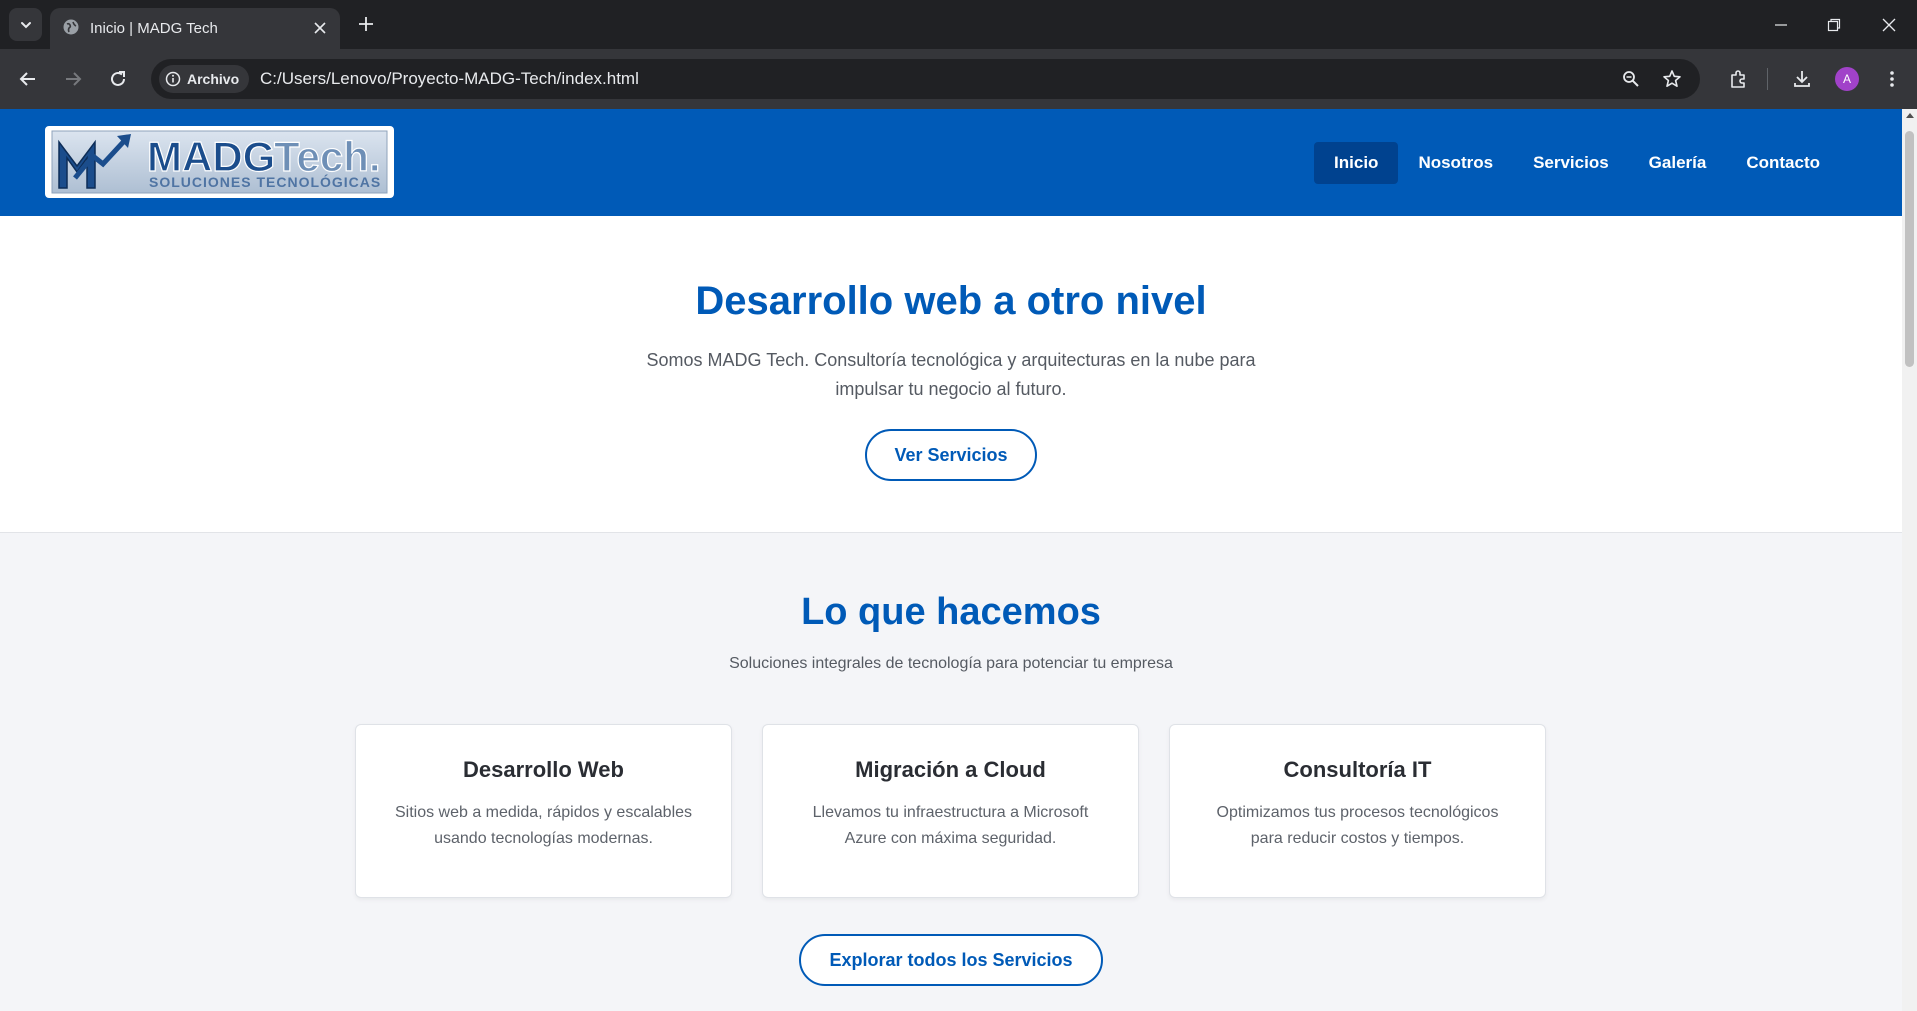 The image size is (1917, 1011). What do you see at coordinates (1672, 79) in the screenshot?
I see `bookmark-star-icon` at bounding box center [1672, 79].